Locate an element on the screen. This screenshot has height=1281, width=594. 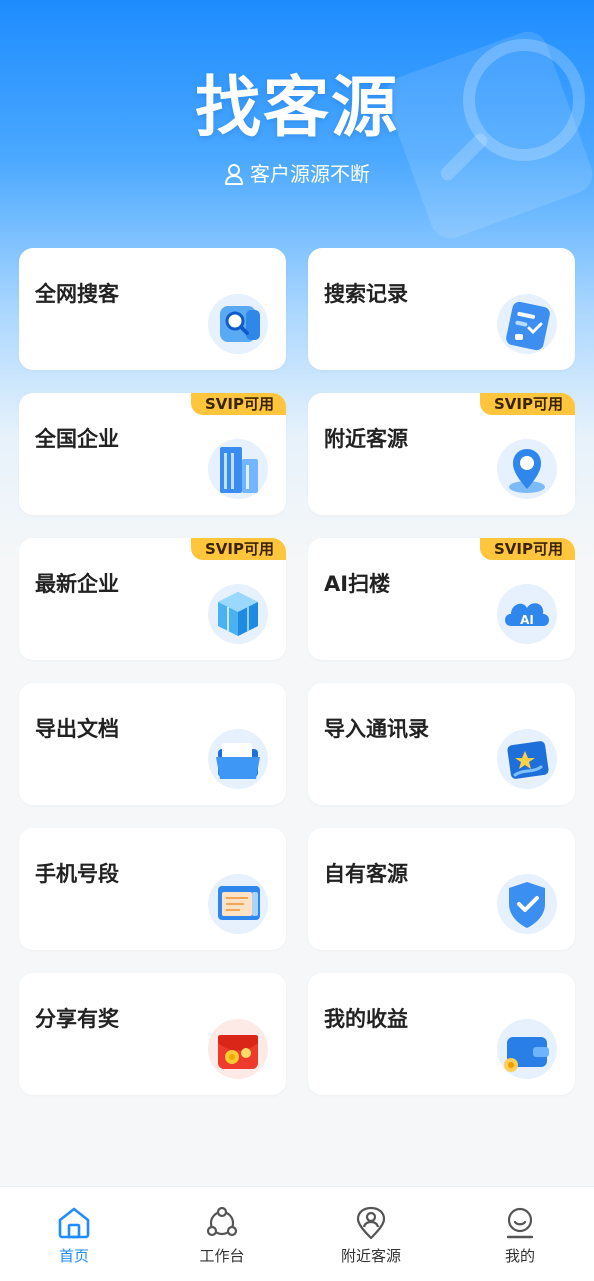
tab-workbench: 工作台 is located at coordinates (222, 1234).